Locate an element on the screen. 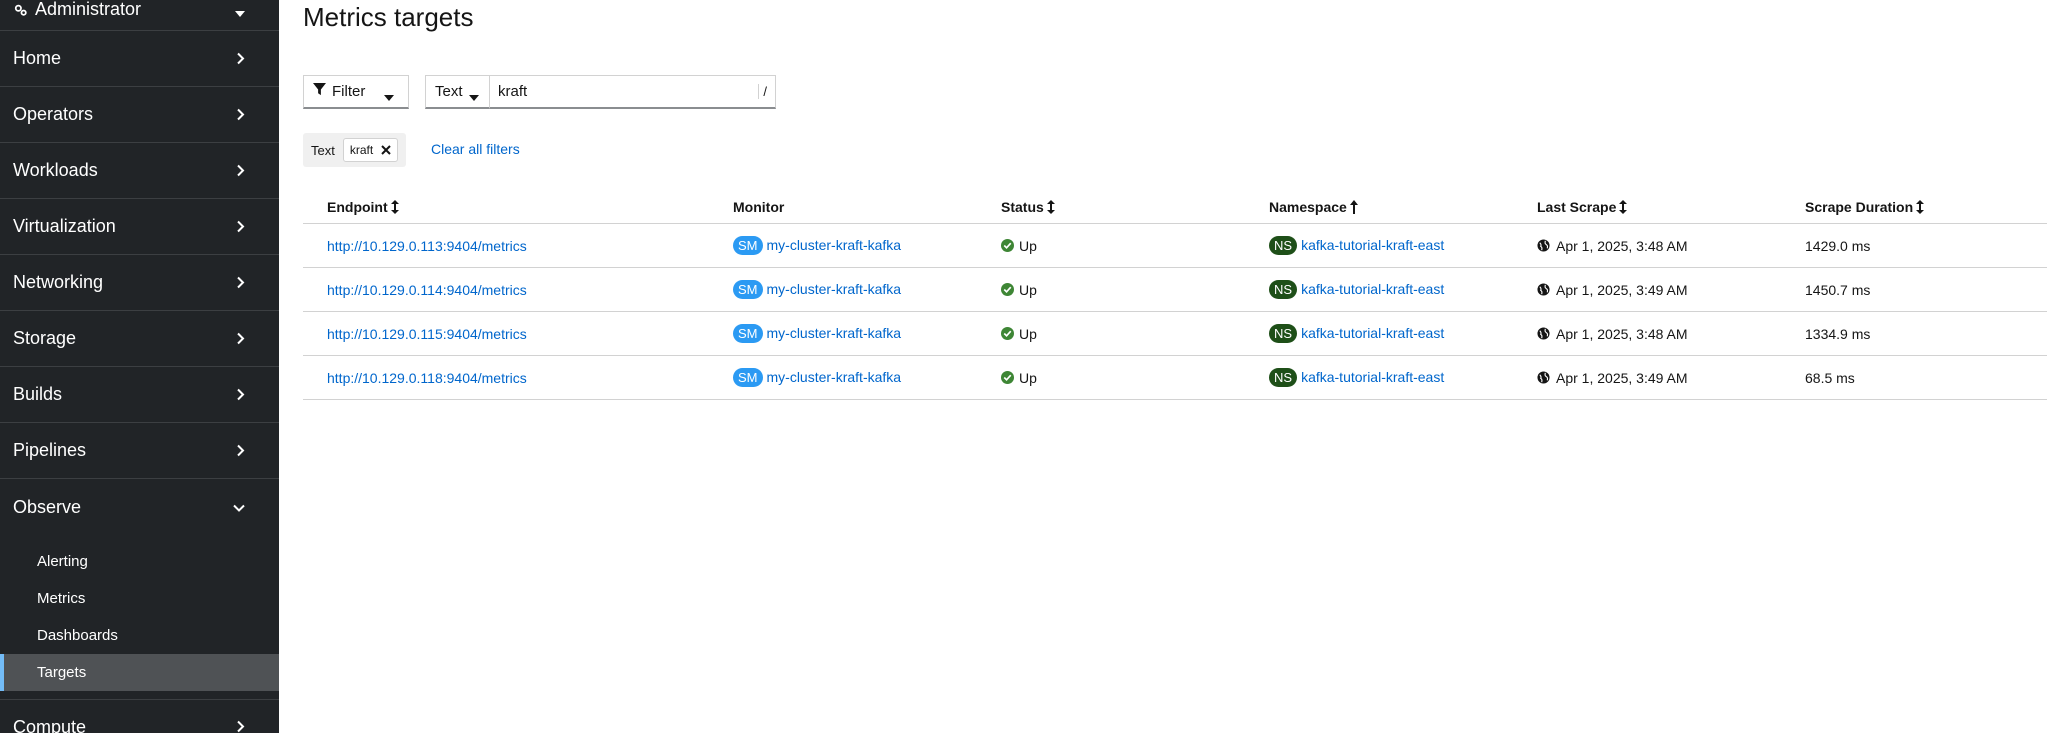  filter-dropdown-button: Filter is located at coordinates (356, 92).